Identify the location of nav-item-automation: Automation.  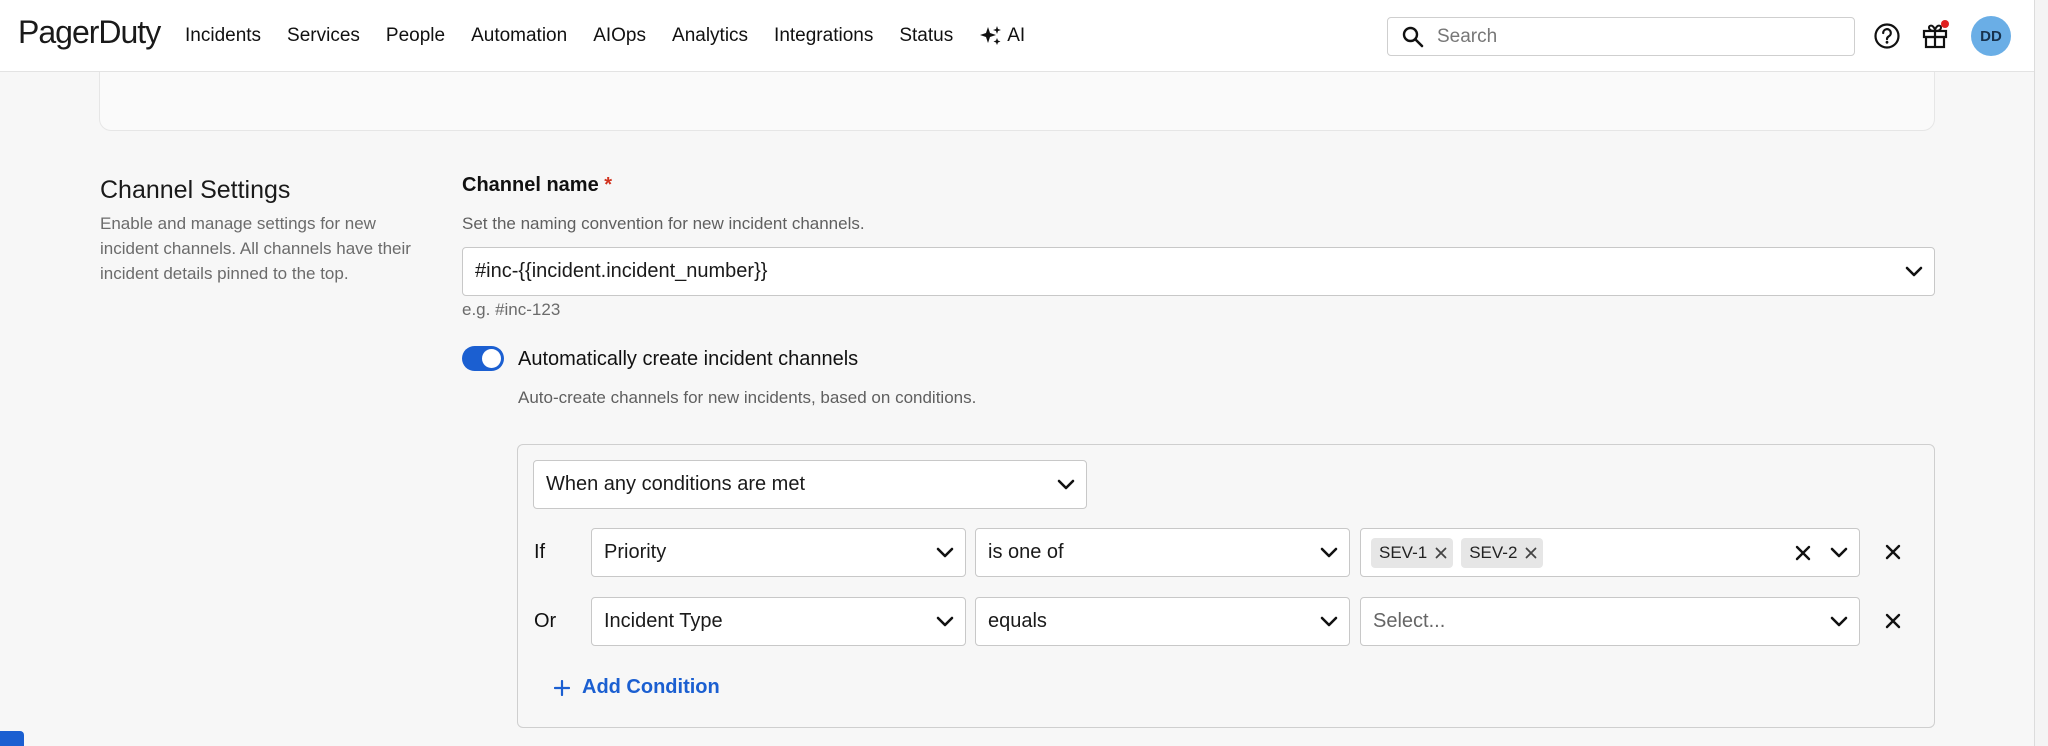
(519, 36).